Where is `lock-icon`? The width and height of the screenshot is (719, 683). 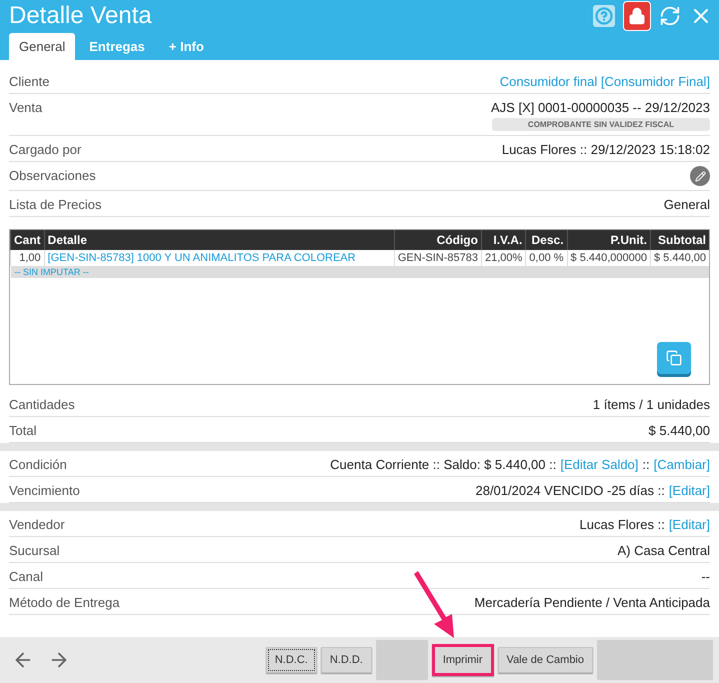 lock-icon is located at coordinates (637, 16).